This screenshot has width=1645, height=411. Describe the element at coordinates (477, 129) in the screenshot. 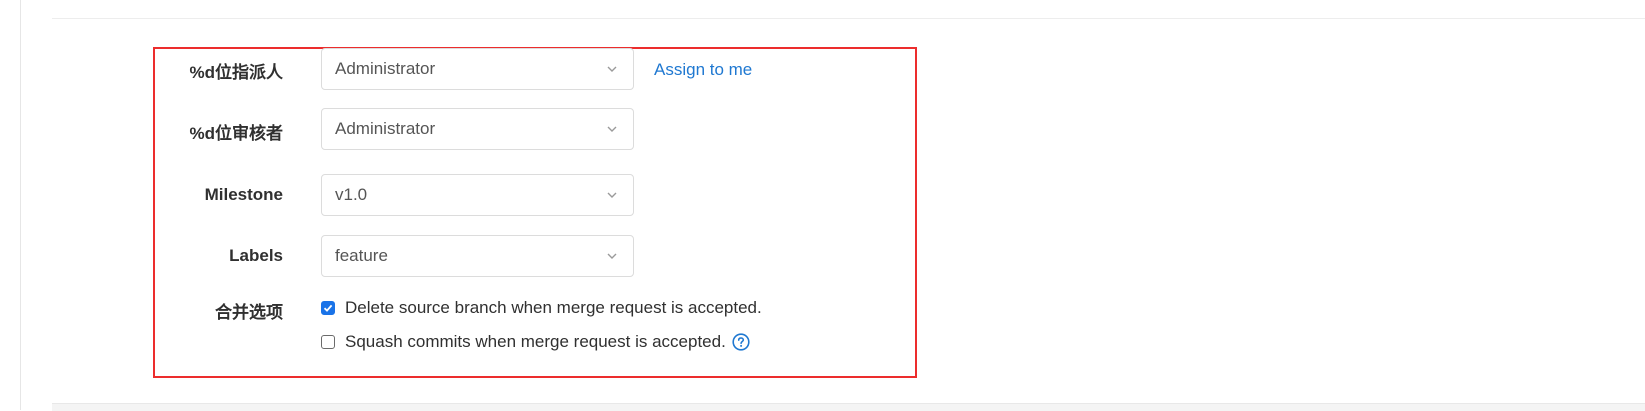

I see `reviewers-dropdown: Administrator` at that location.